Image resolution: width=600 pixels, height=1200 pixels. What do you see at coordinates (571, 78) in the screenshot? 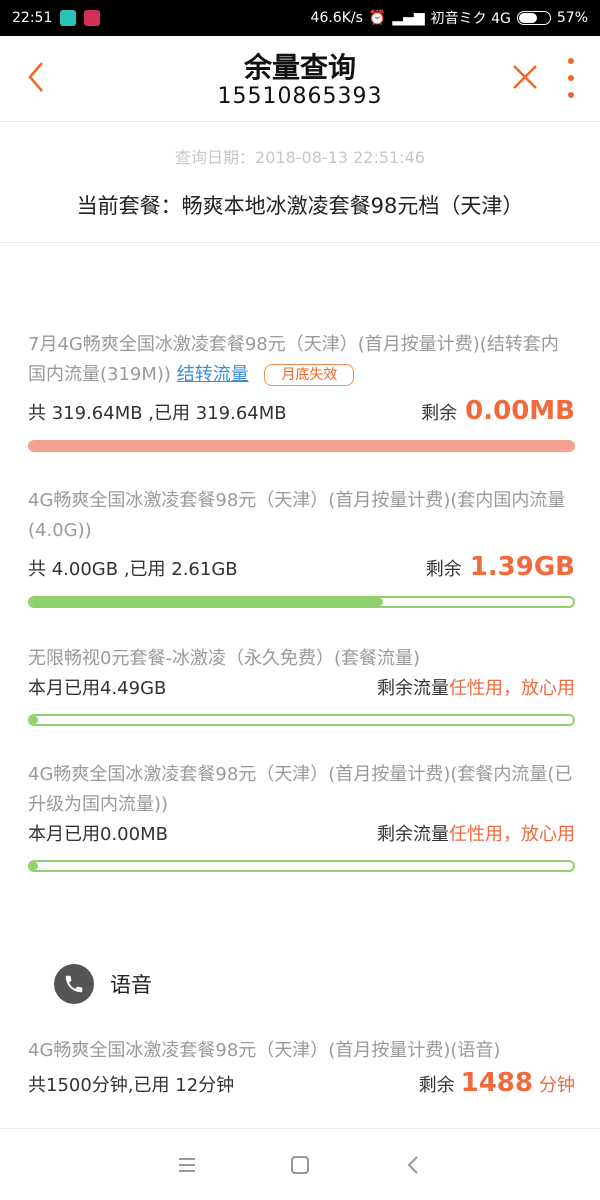
I see `more-vertical-icon` at bounding box center [571, 78].